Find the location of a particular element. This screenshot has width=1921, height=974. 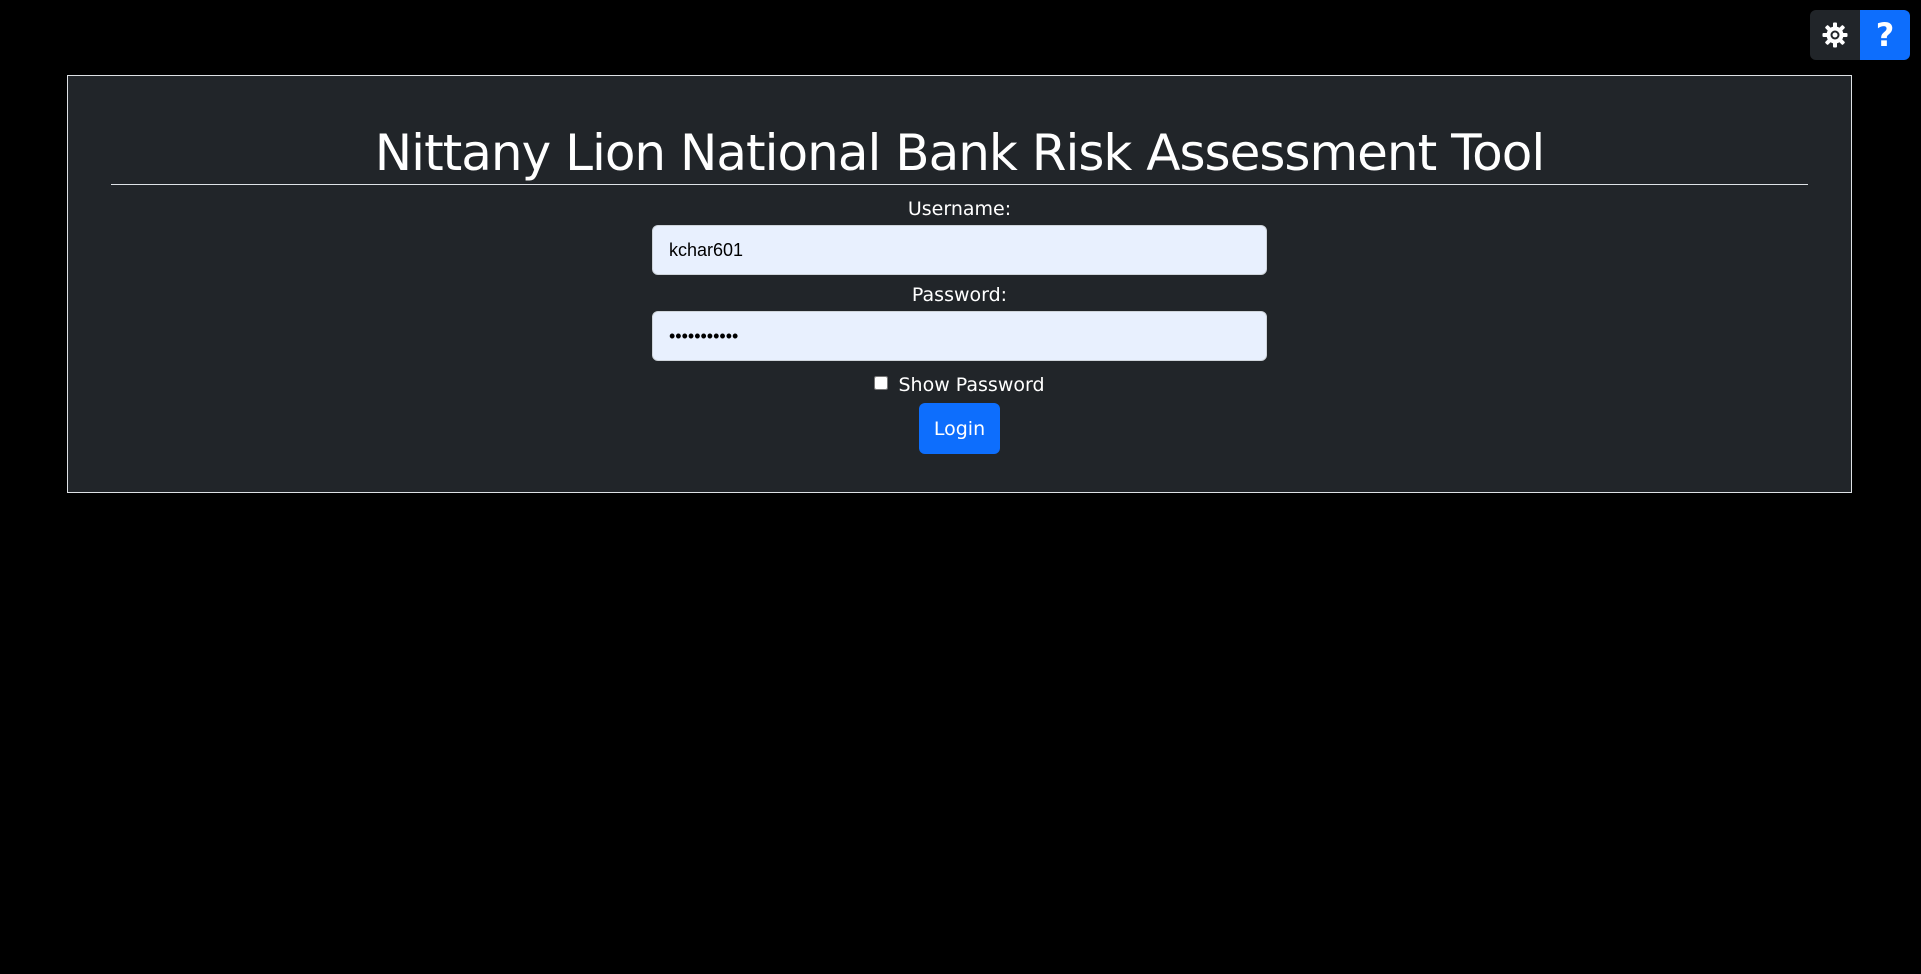

theme-toggle-button is located at coordinates (1835, 35).